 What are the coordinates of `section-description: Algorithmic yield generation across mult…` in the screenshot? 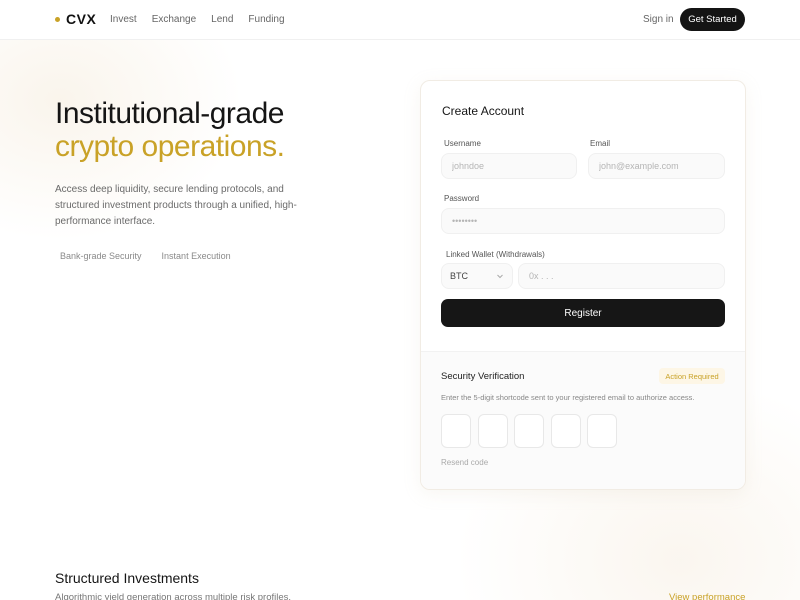 It's located at (173, 596).